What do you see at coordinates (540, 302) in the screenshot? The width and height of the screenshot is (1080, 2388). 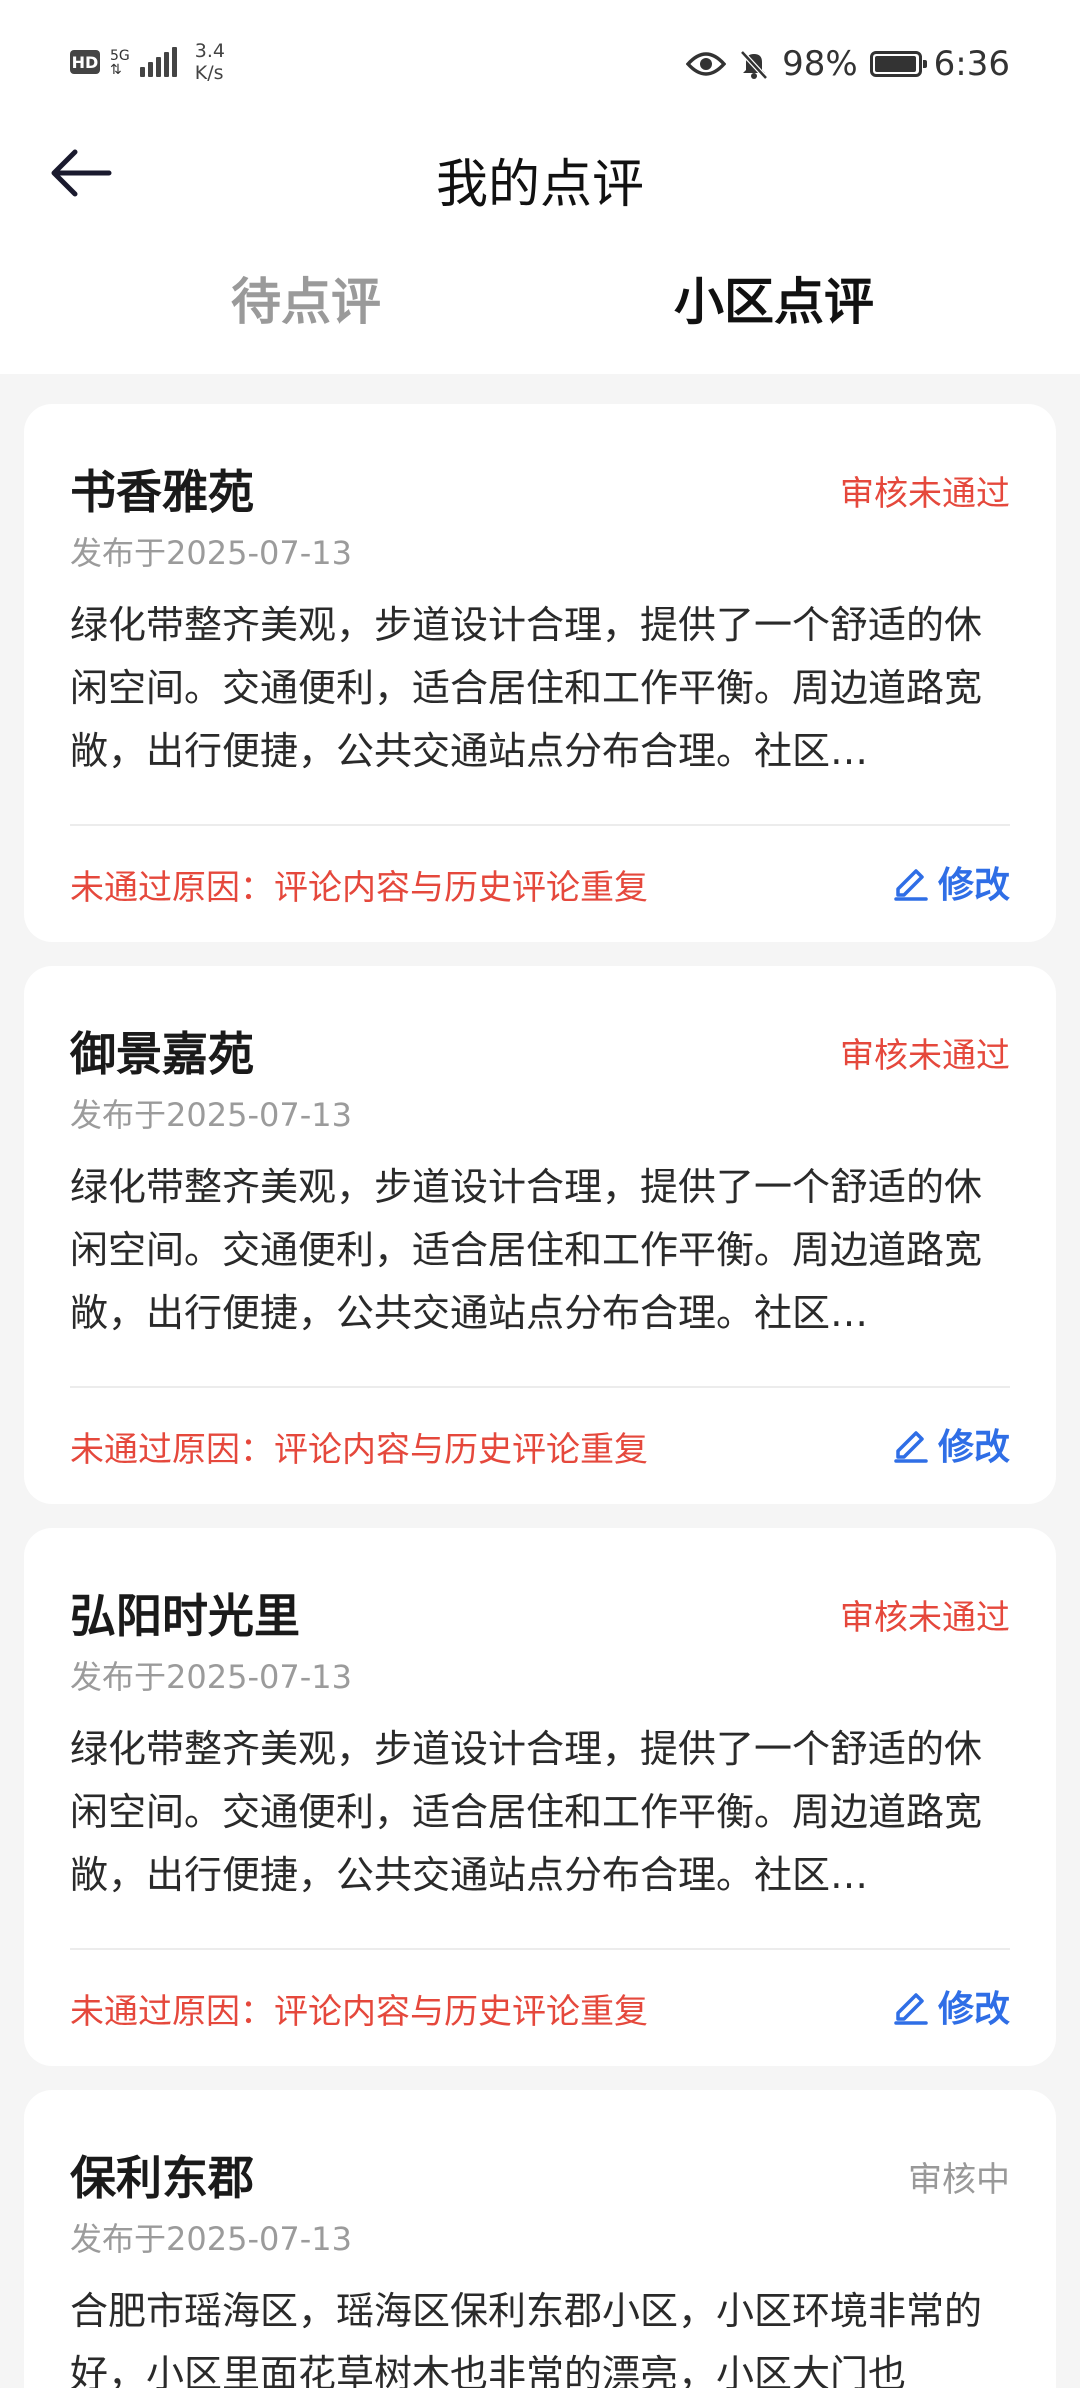 I see `tab-bar: 待点评 小区点评` at bounding box center [540, 302].